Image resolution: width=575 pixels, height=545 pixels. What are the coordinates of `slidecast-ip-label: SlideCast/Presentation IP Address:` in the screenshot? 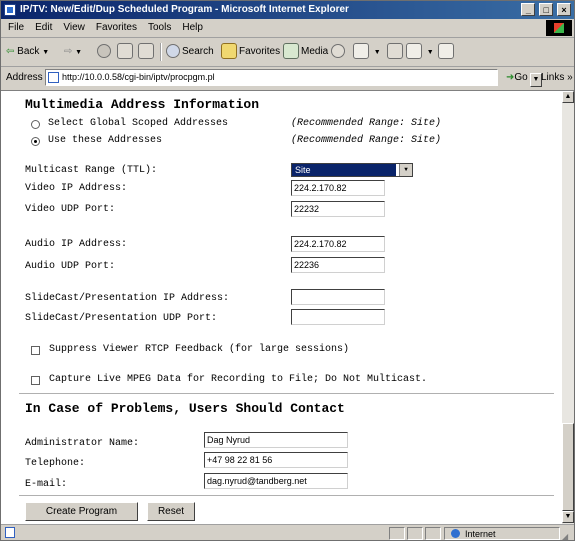 It's located at (127, 298).